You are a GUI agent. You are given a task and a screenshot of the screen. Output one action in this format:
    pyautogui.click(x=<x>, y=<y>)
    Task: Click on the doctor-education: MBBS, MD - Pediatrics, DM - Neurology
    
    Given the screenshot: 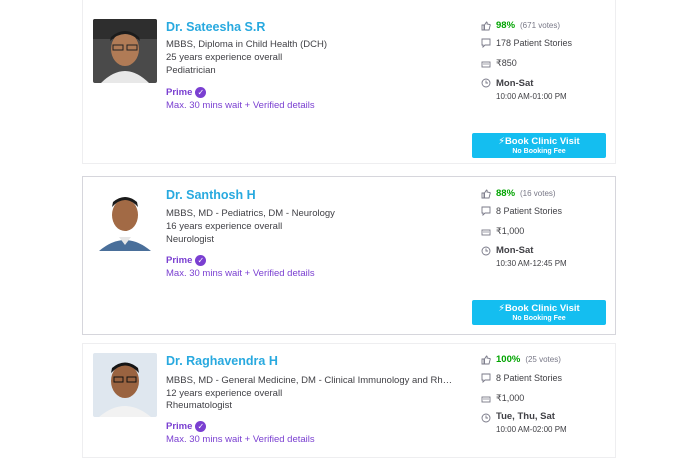 What is the action you would take?
    pyautogui.click(x=250, y=213)
    